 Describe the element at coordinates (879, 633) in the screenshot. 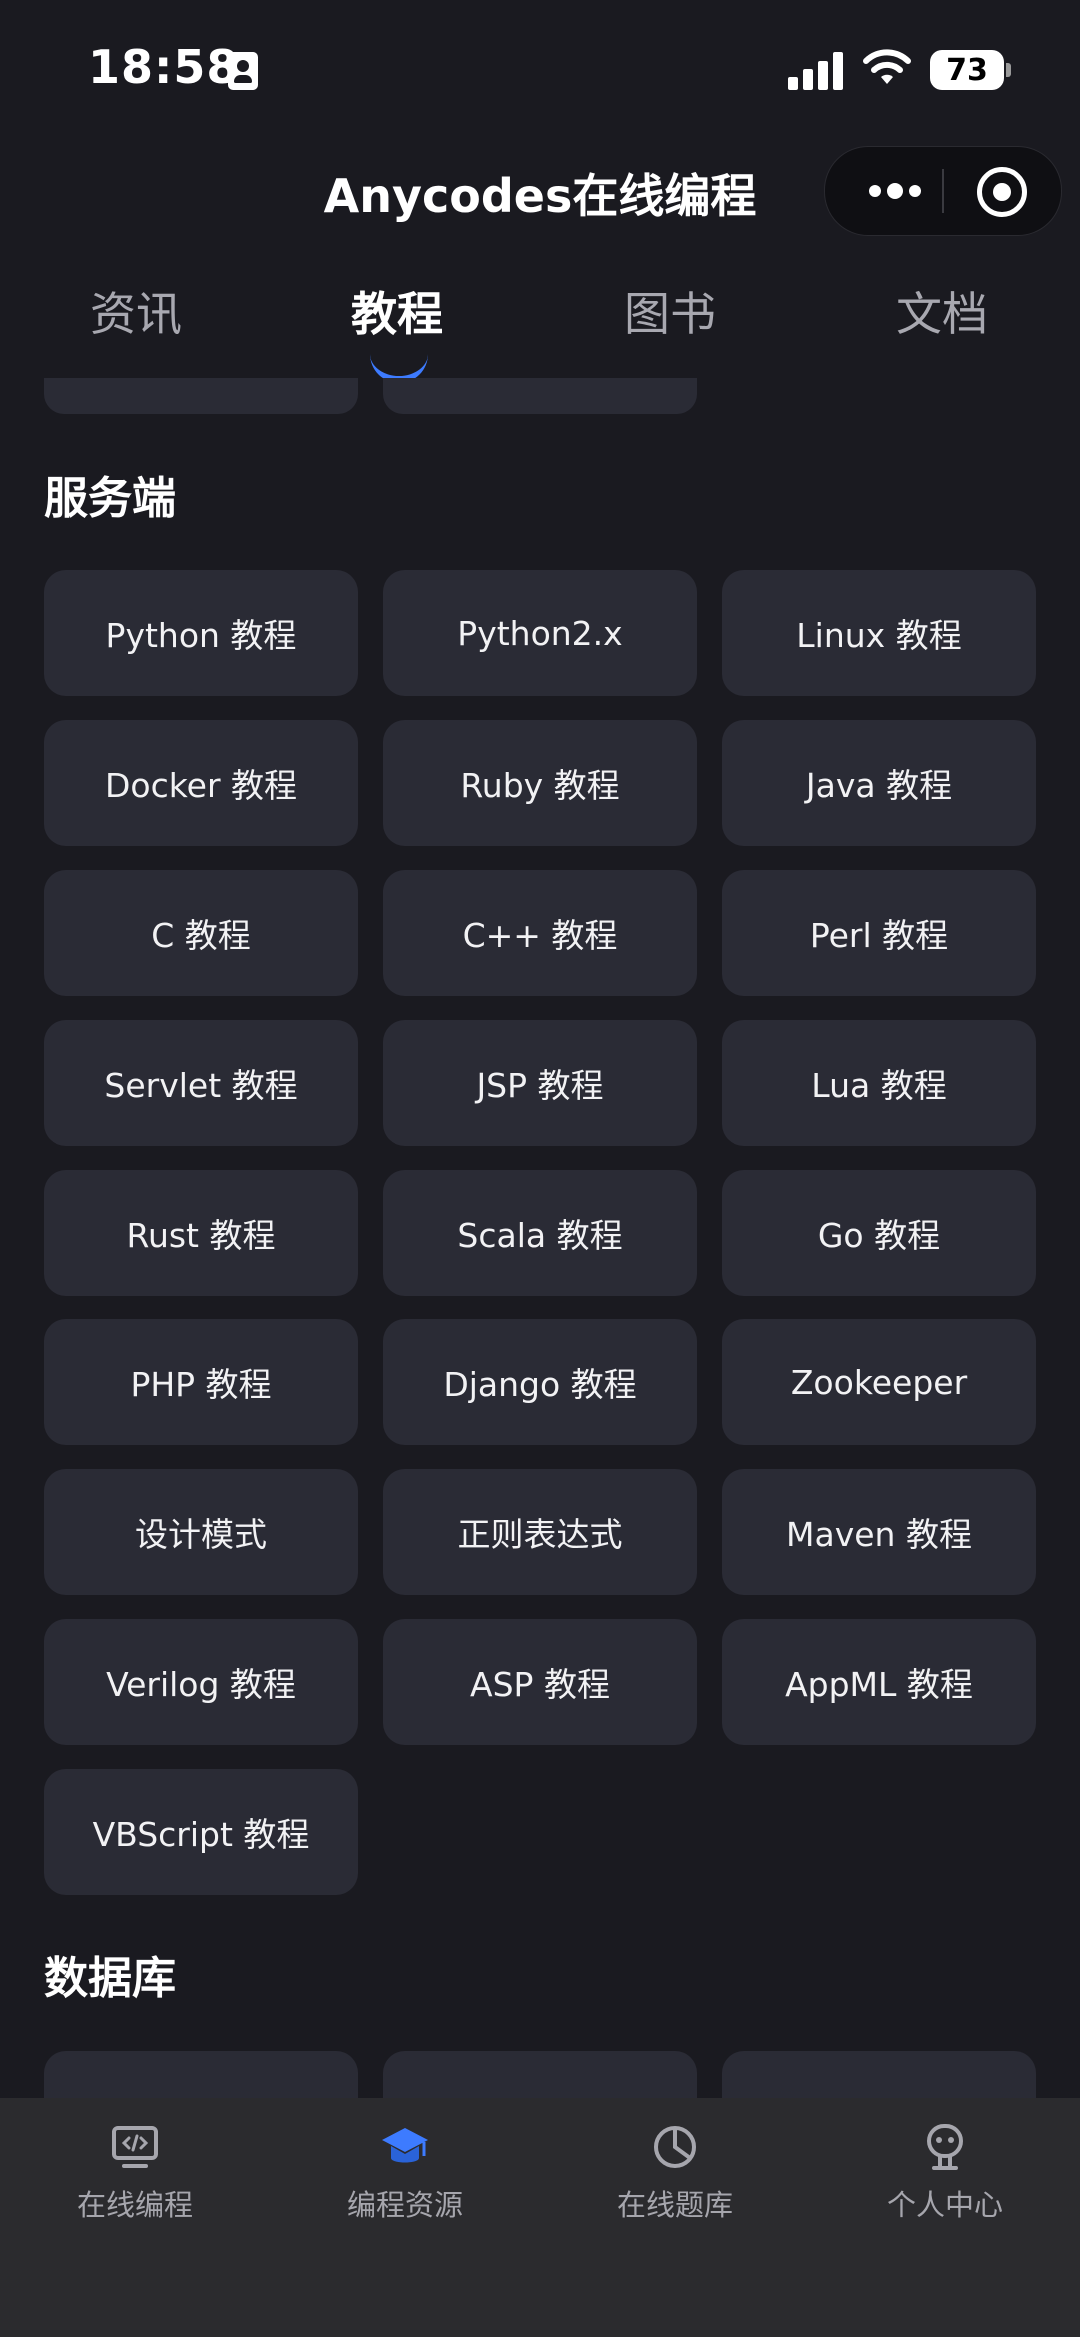

I see `tutorial-card: Linux 教程` at that location.